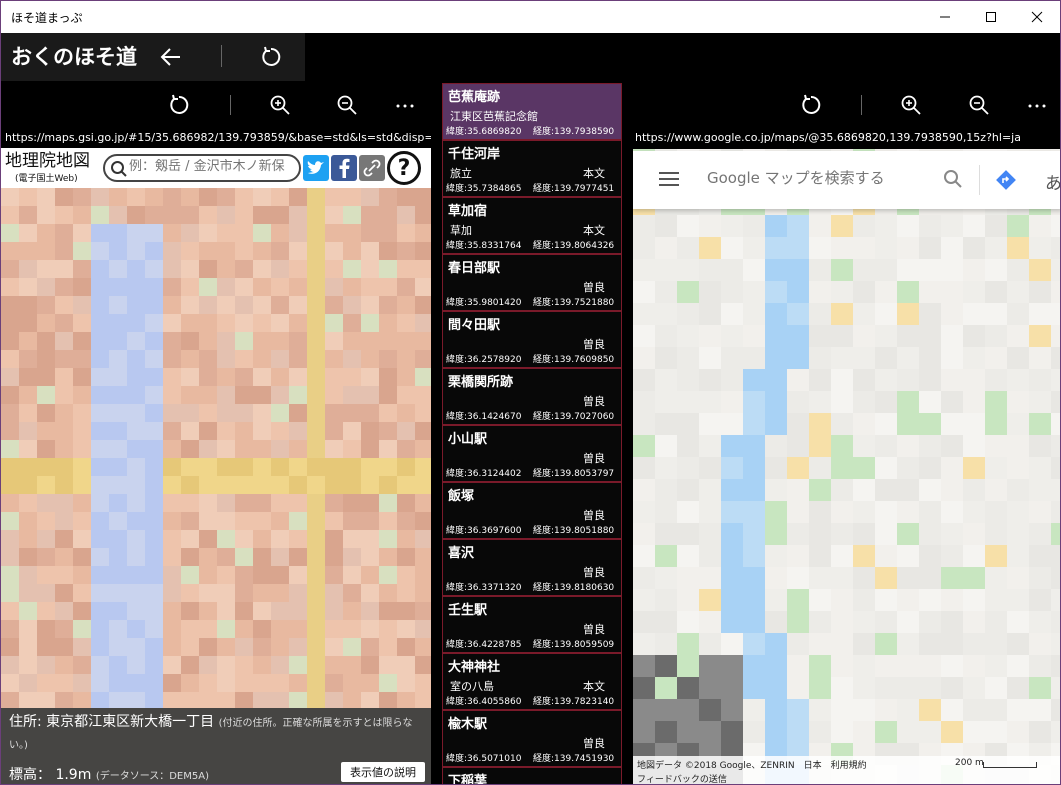  What do you see at coordinates (316, 168) in the screenshot?
I see `twitter-button` at bounding box center [316, 168].